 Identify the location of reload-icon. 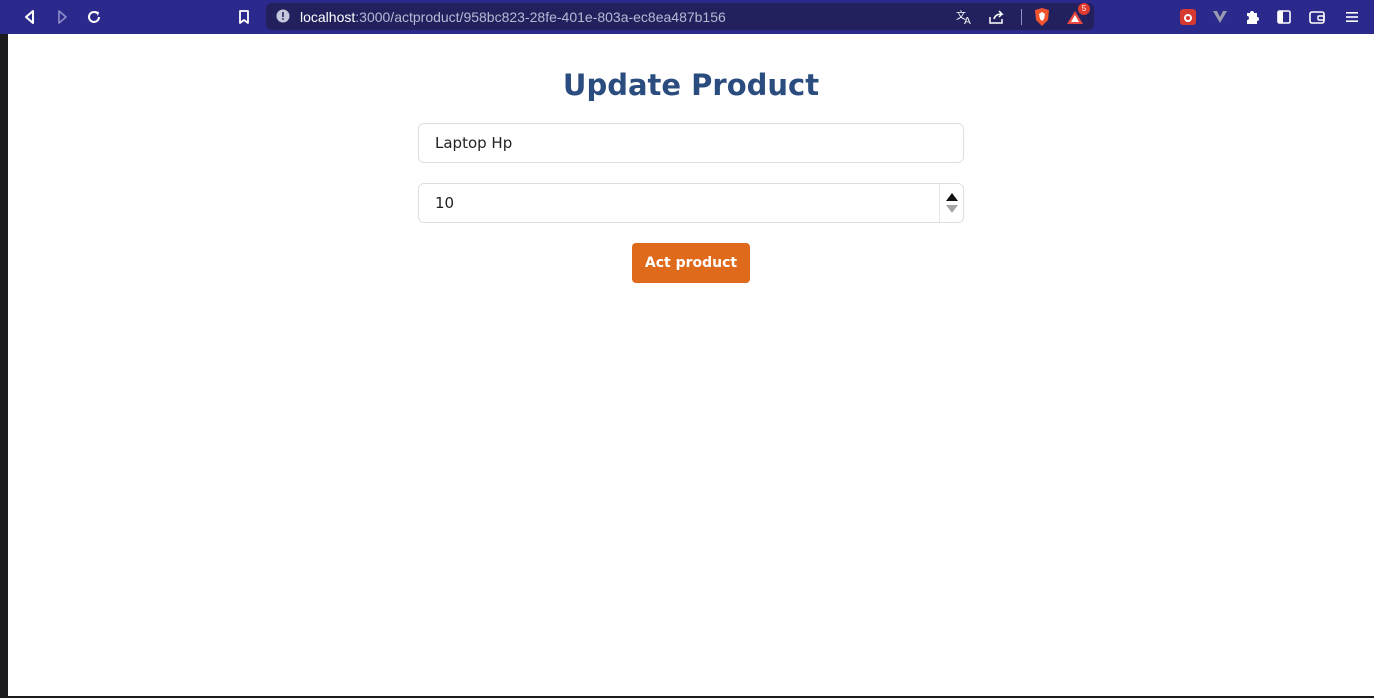
(94, 17).